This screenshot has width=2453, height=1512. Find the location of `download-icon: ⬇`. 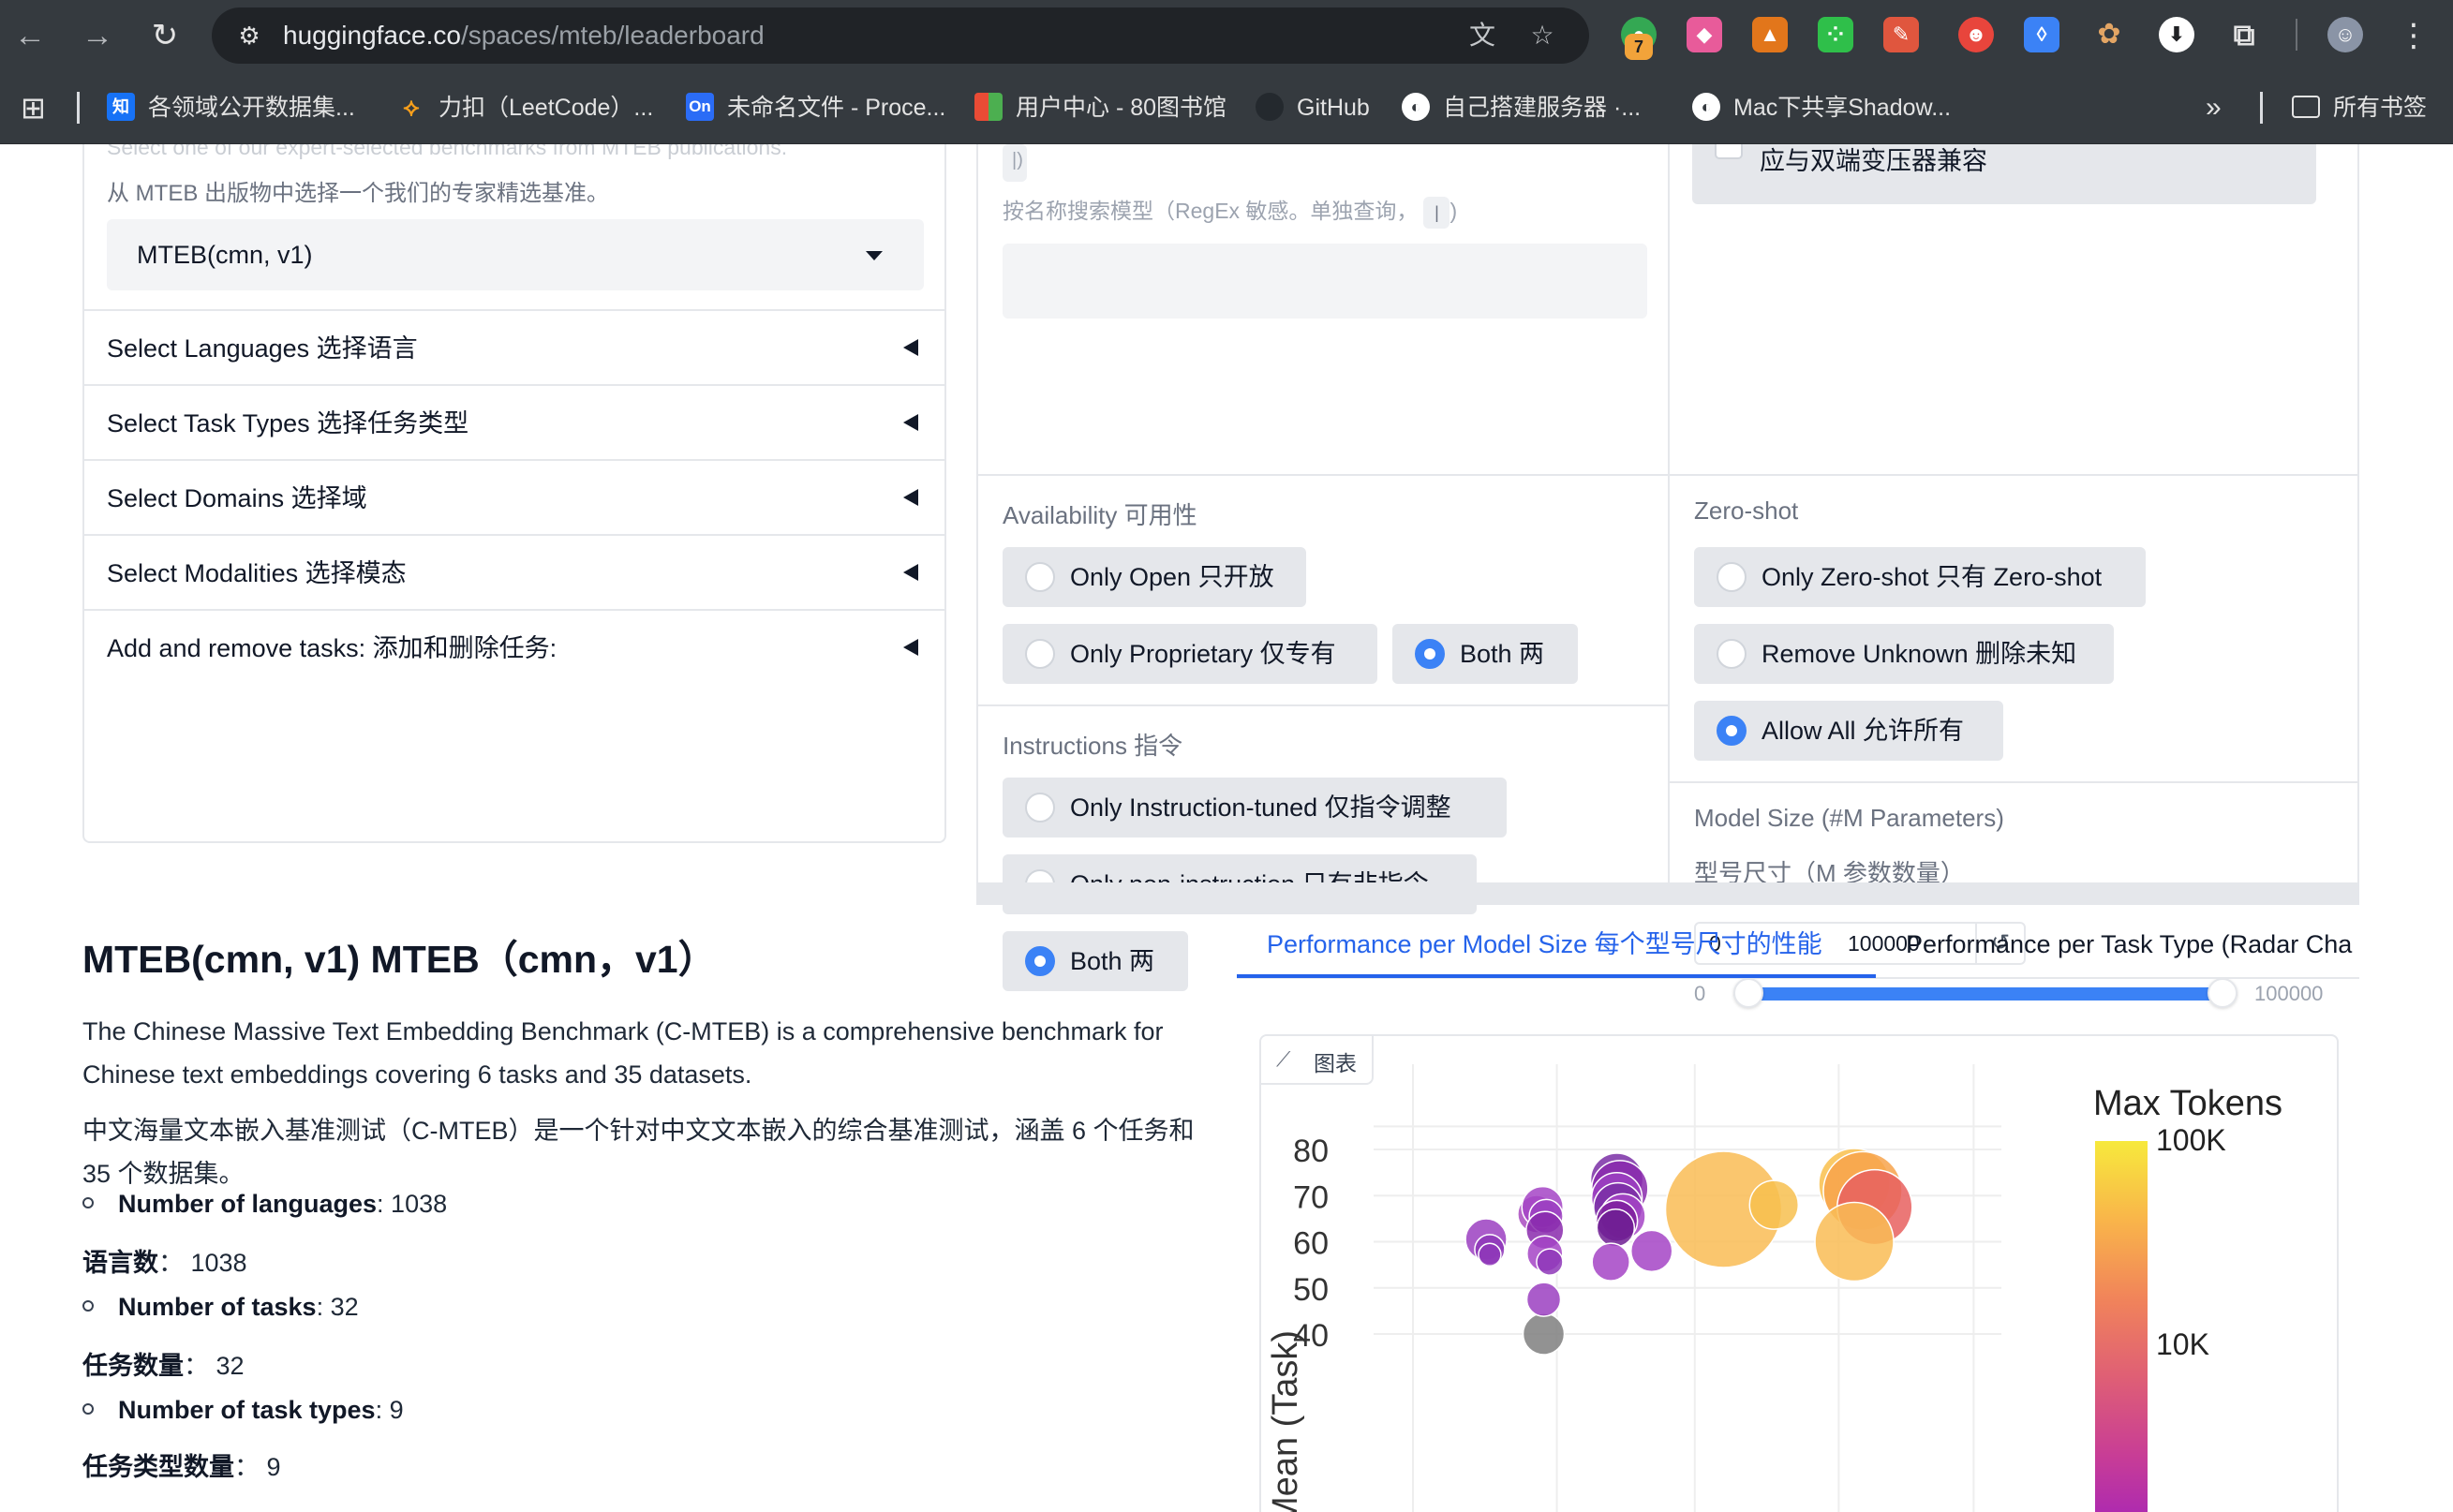

download-icon: ⬇ is located at coordinates (2176, 34).